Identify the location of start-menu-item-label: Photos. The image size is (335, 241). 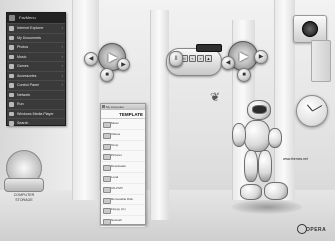
(23, 47).